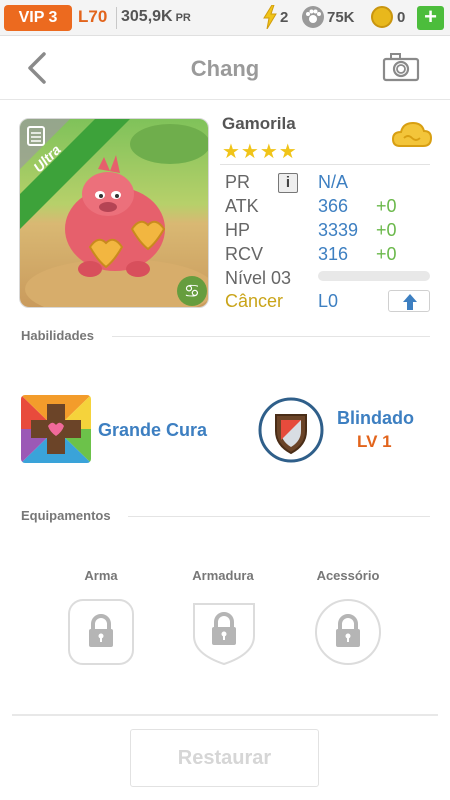 The image size is (450, 800). I want to click on vip-badge: VIP 3, so click(38, 18).